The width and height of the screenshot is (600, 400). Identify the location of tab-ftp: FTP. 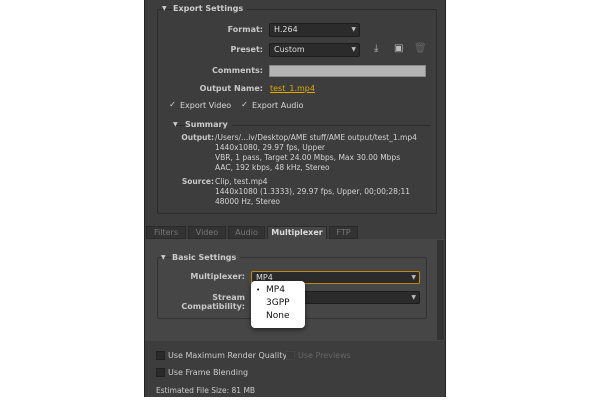
(343, 232).